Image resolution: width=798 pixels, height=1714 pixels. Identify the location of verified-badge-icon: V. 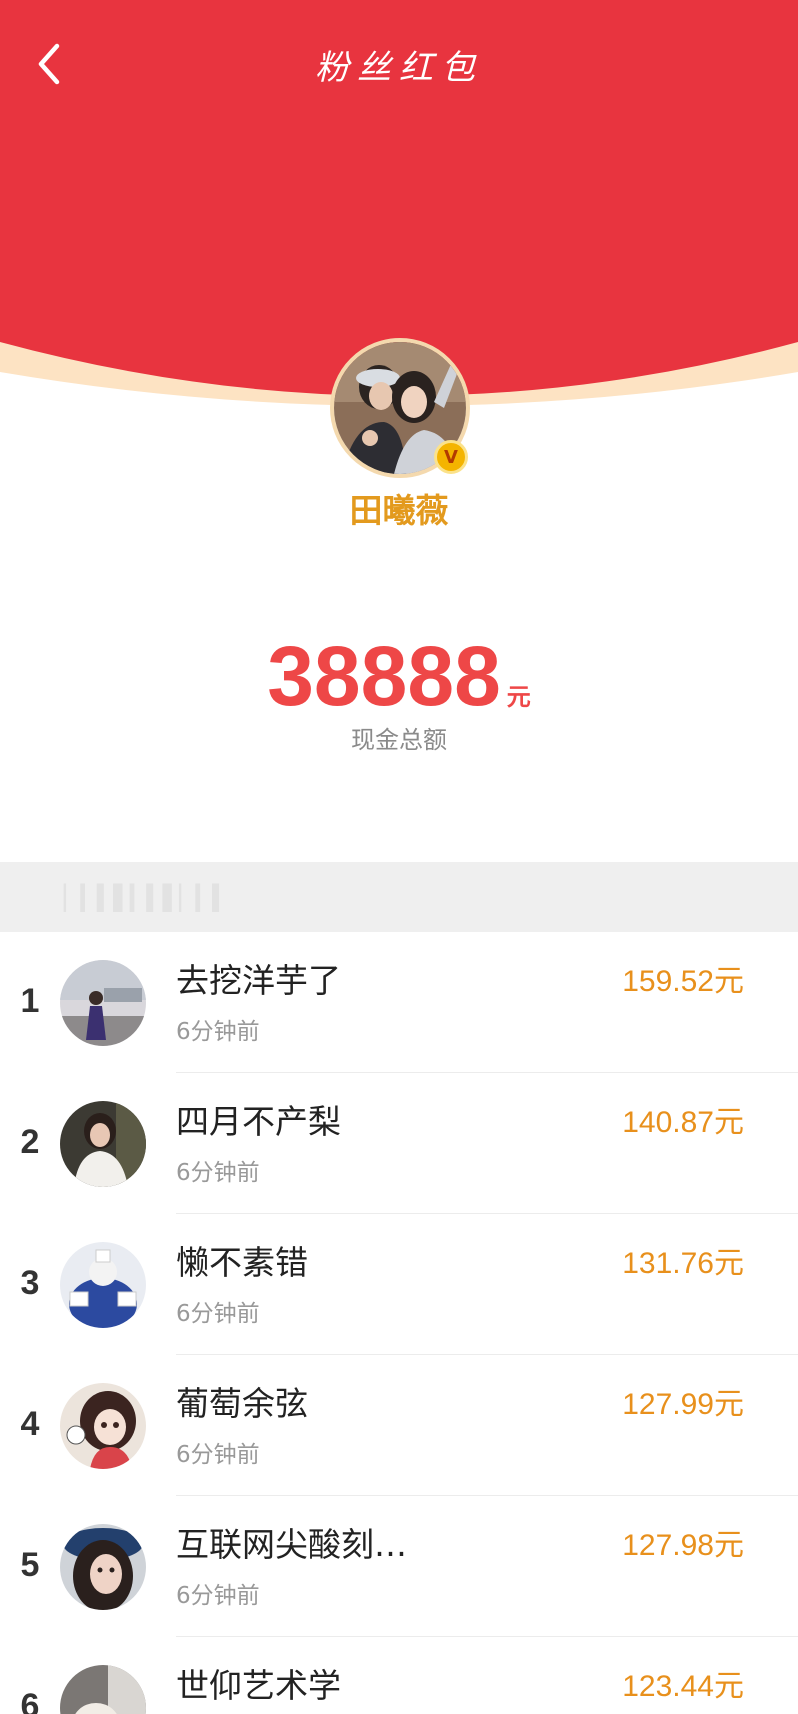
(451, 457).